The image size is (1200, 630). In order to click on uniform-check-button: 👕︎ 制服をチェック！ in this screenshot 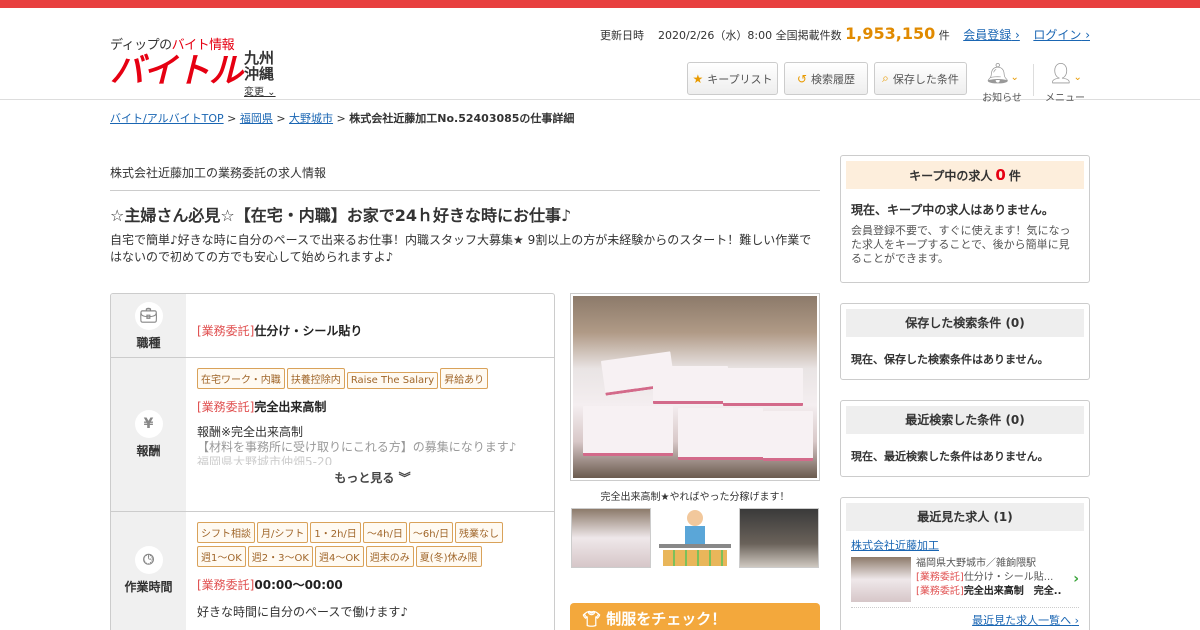, I will do `click(695, 616)`.